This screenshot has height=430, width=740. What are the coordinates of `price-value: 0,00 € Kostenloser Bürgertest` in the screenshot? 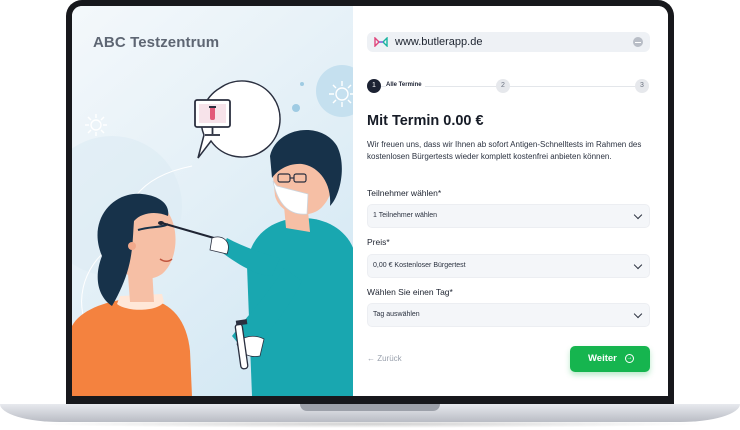 It's located at (419, 265).